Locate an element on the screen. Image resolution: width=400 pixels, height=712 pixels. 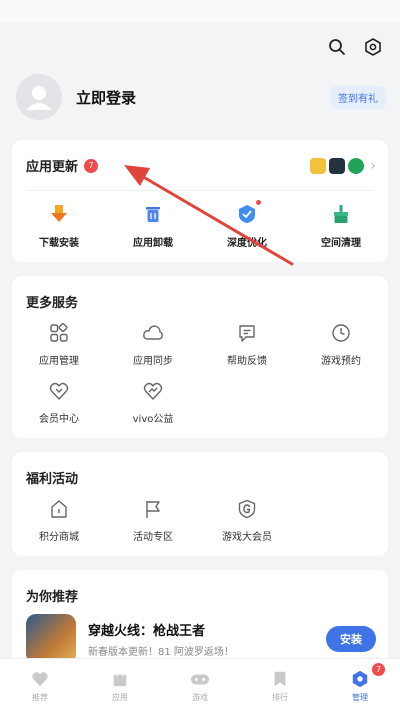
bookmark-icon is located at coordinates (280, 679).